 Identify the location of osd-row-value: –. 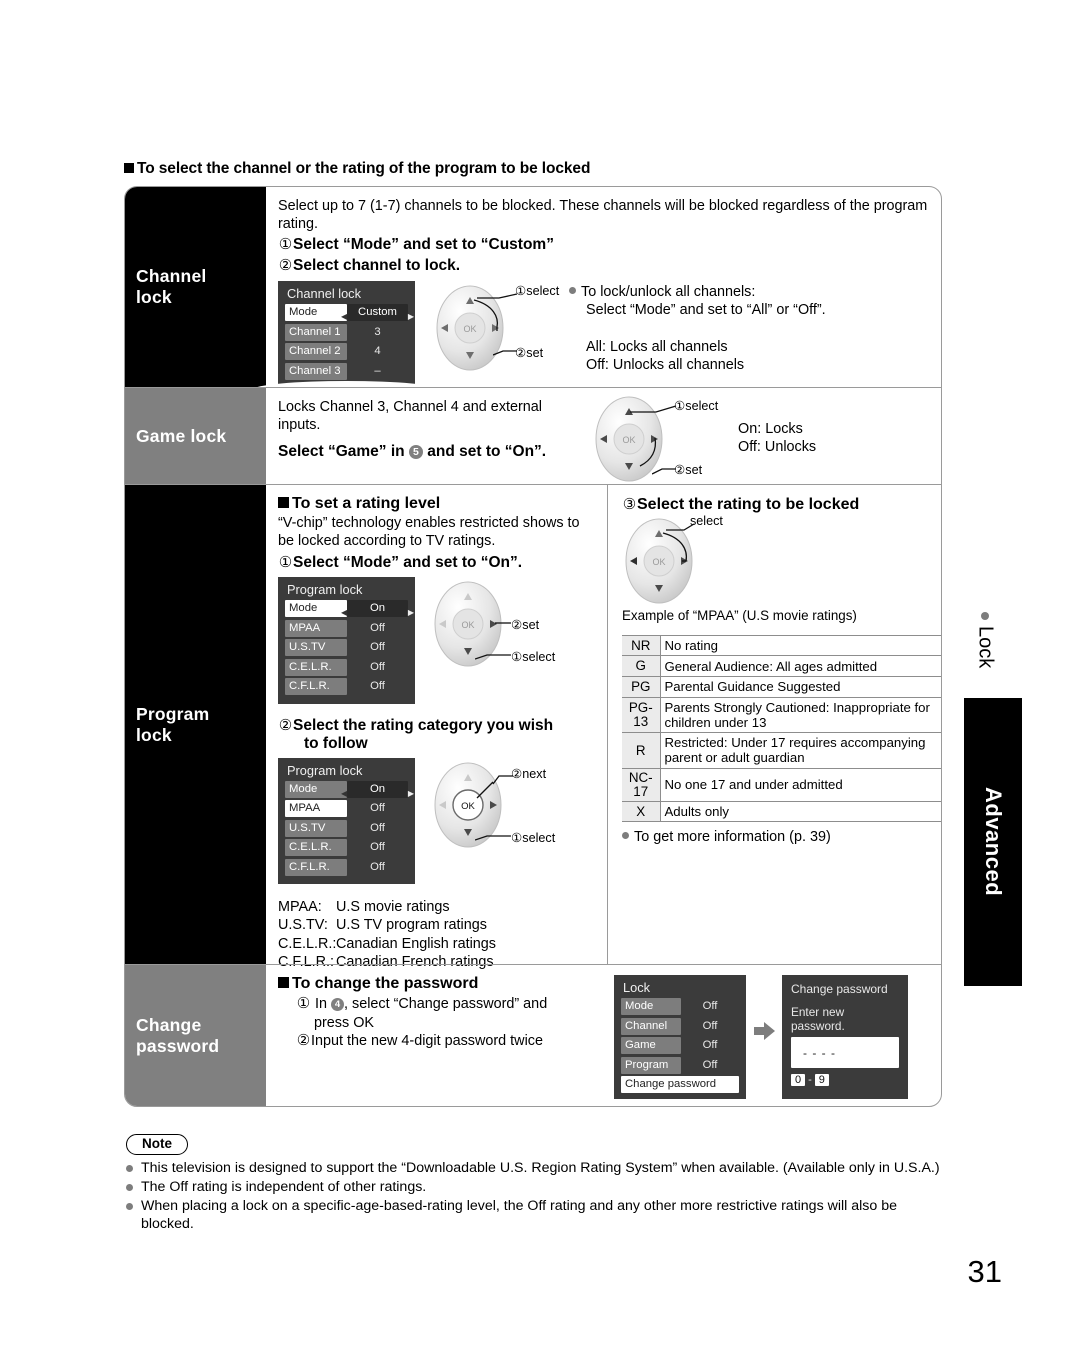
(377, 370).